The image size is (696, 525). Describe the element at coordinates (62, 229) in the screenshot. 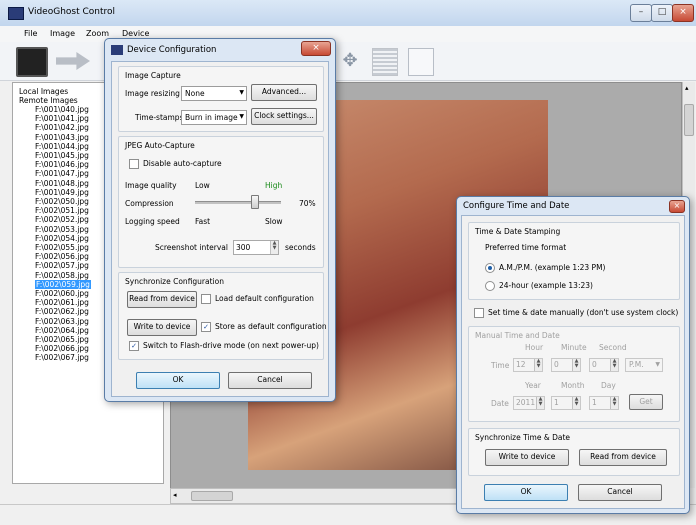

I see `tree-item: F:\002\053.jpg` at that location.